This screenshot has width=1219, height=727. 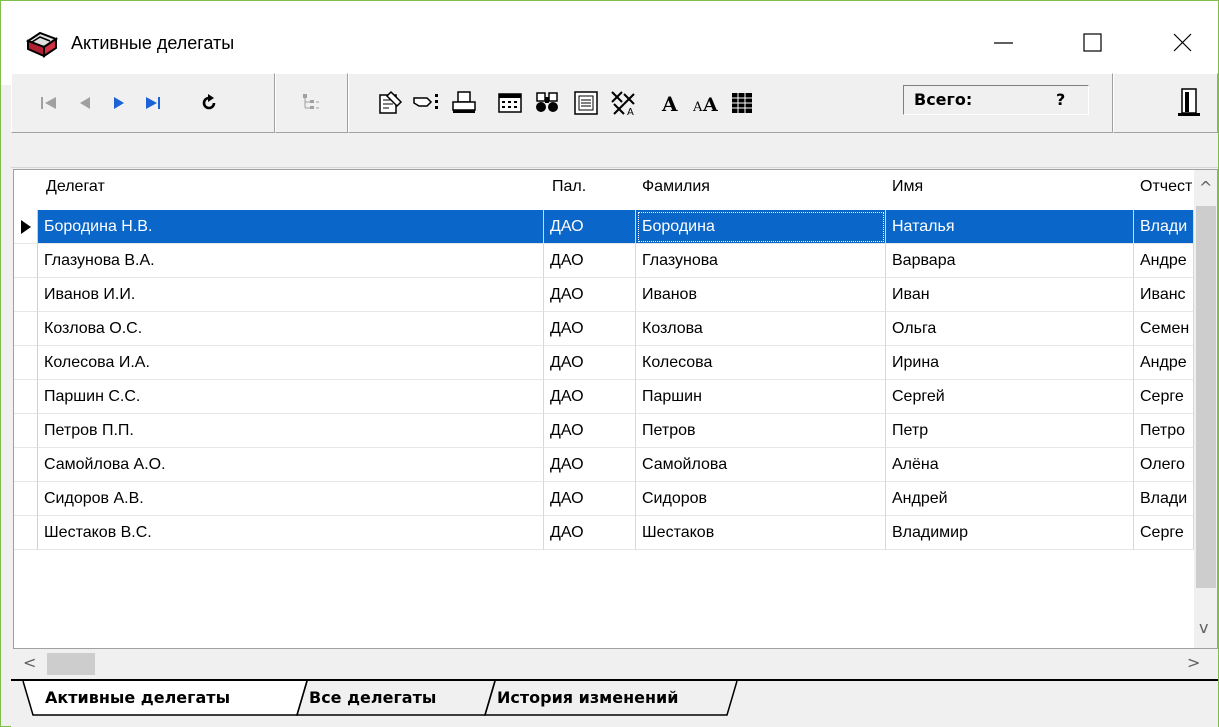 What do you see at coordinates (1010, 499) in the screenshot?
I see `cell-name: Андрей` at bounding box center [1010, 499].